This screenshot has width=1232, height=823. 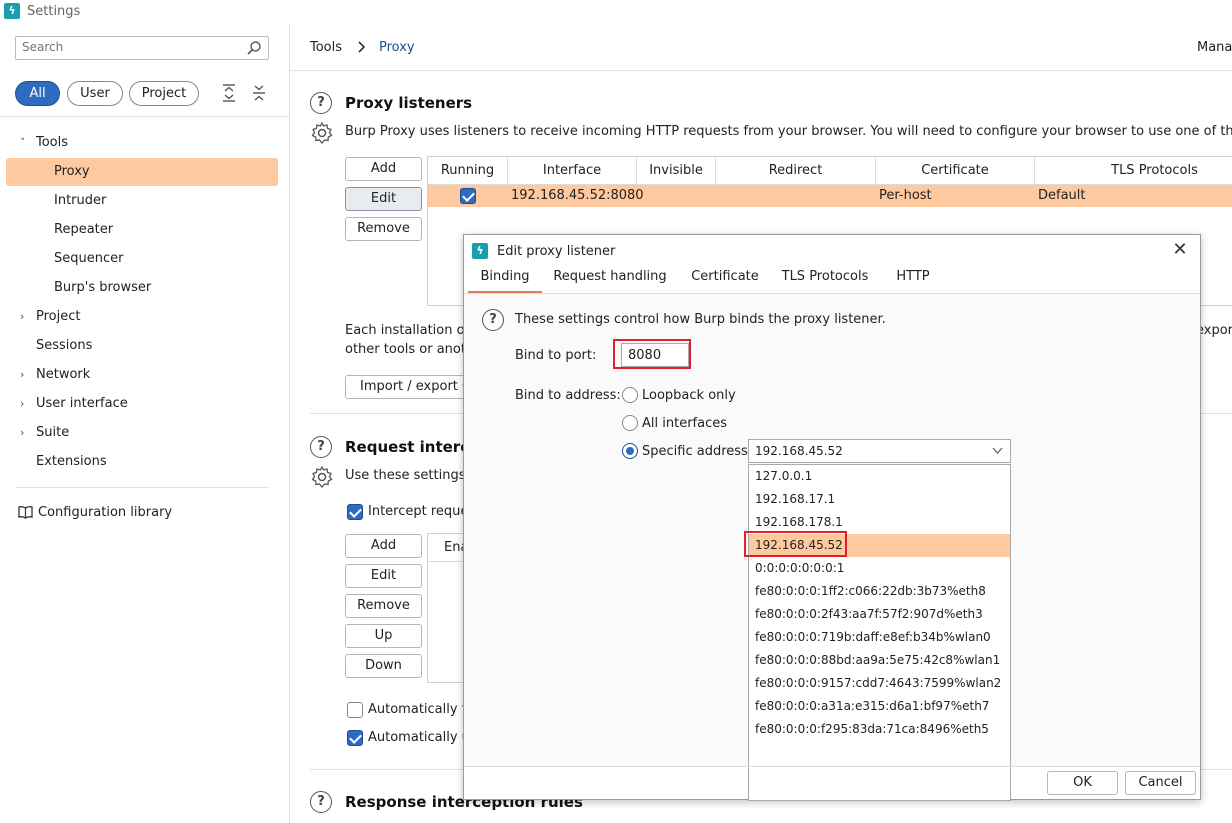 What do you see at coordinates (572, 171) in the screenshot?
I see `column-header: Interface` at bounding box center [572, 171].